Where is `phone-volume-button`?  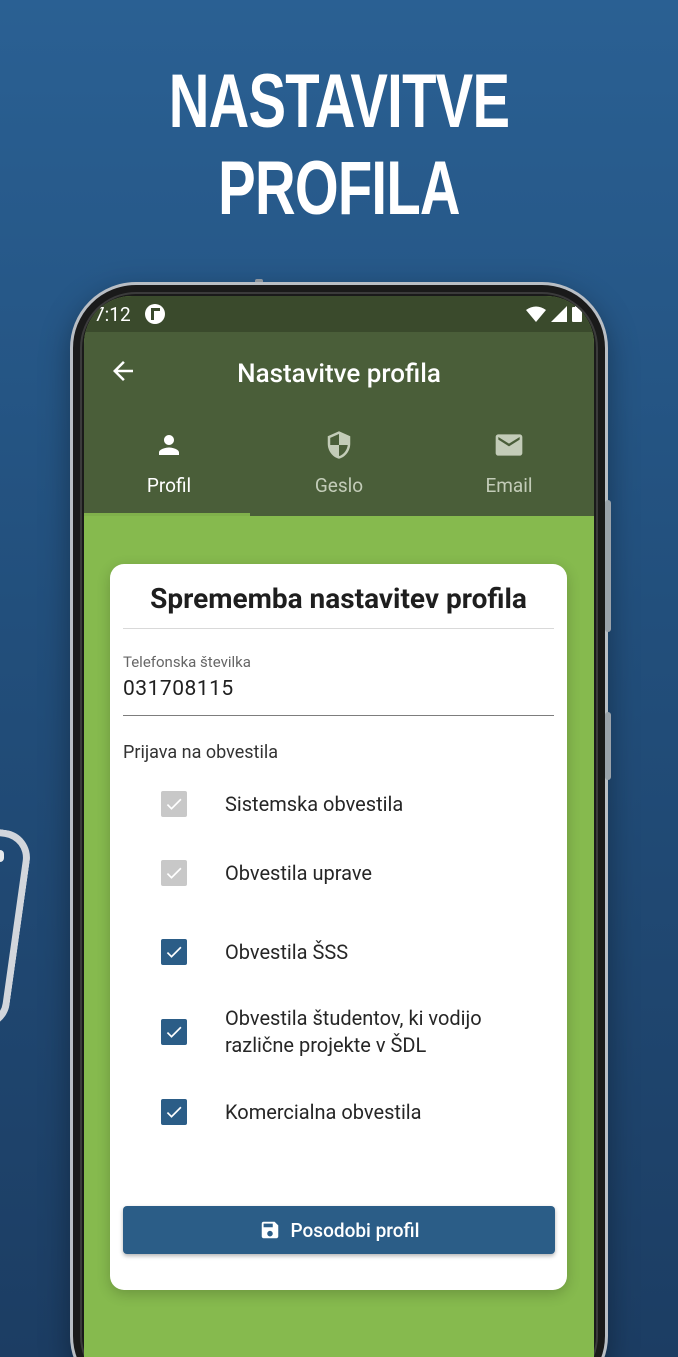 phone-volume-button is located at coordinates (608, 746).